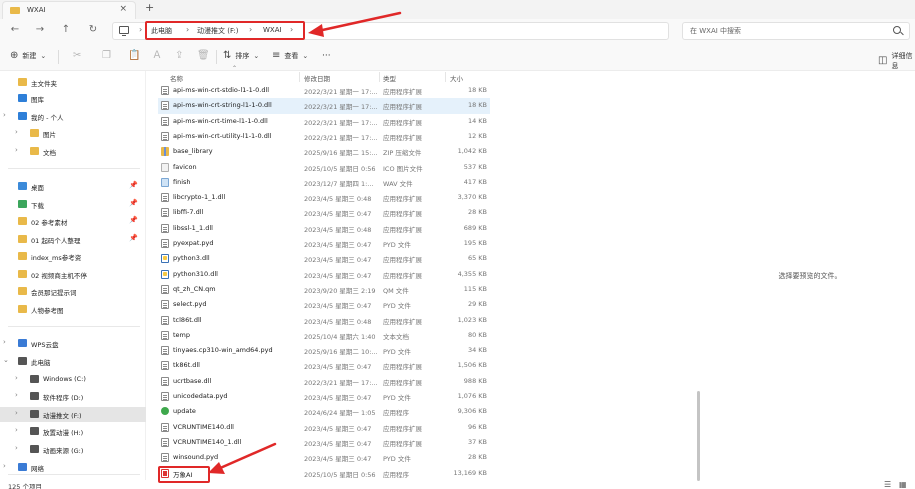 The width and height of the screenshot is (915, 489). I want to click on sidebar-item: 人物参考图, so click(73, 309).